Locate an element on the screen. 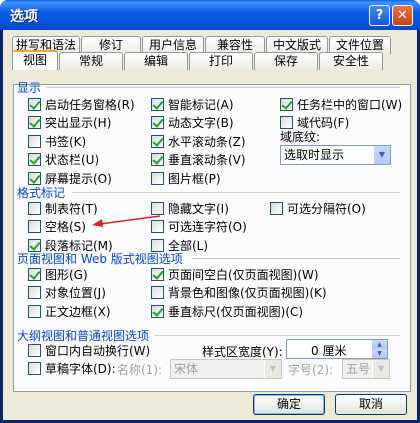 The width and height of the screenshot is (420, 423). ok-button: 确定 is located at coordinates (289, 404).